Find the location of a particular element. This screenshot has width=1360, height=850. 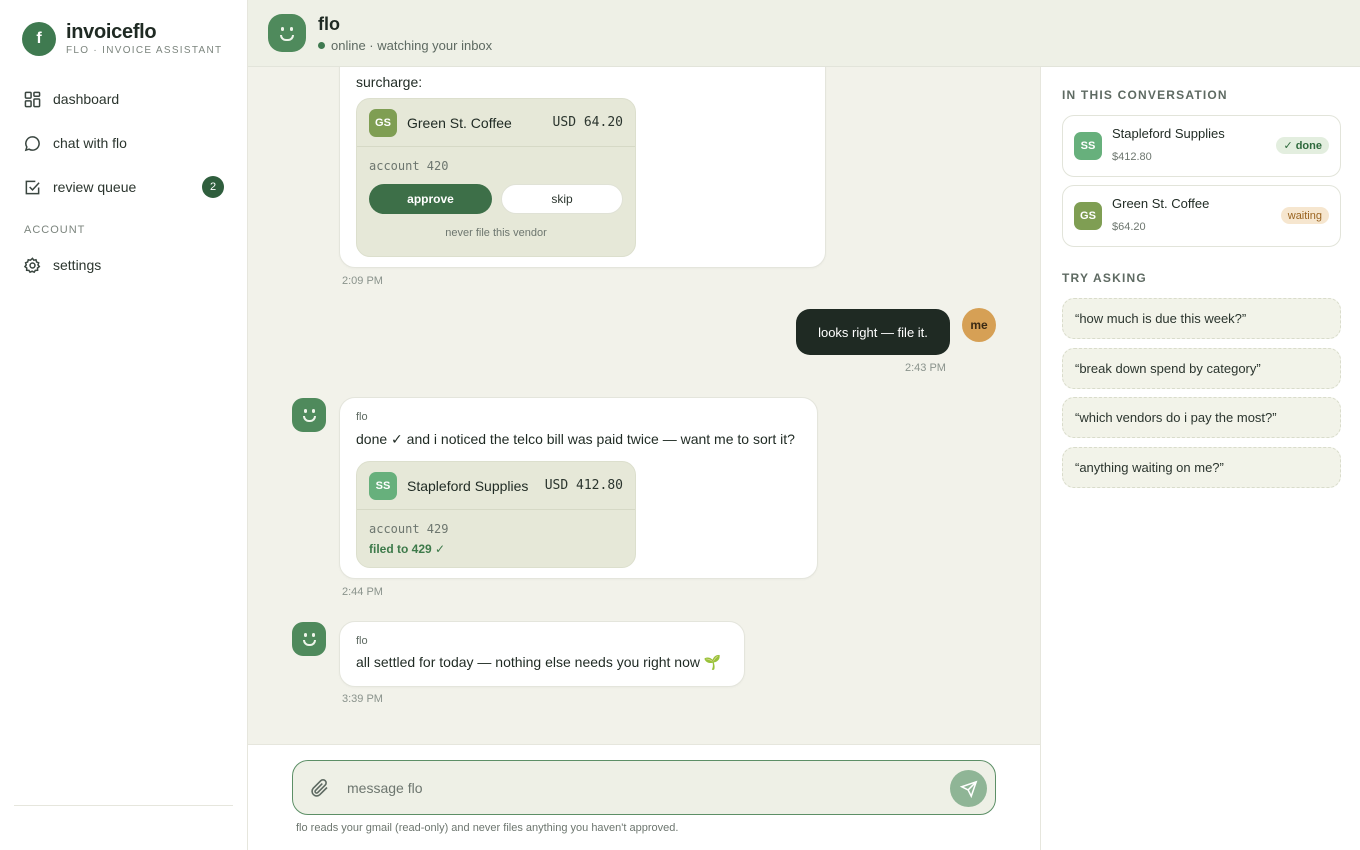

sidebar-item-label: settings is located at coordinates (77, 265).